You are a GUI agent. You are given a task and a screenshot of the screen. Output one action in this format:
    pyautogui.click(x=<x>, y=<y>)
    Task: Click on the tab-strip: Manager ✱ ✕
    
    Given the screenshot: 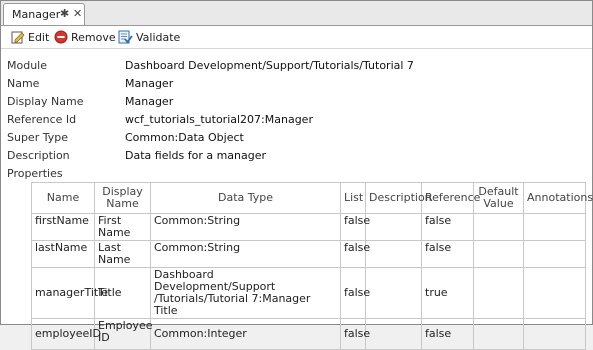 What is the action you would take?
    pyautogui.click(x=296, y=13)
    